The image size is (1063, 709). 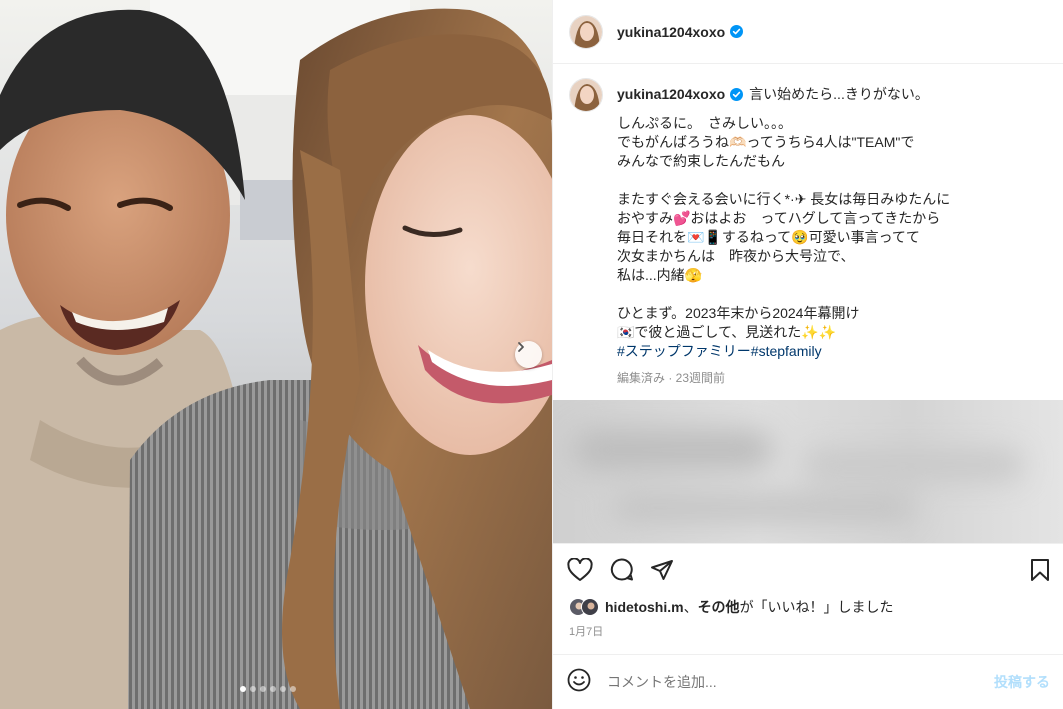 What do you see at coordinates (808, 471) in the screenshot?
I see `blurred-comments` at bounding box center [808, 471].